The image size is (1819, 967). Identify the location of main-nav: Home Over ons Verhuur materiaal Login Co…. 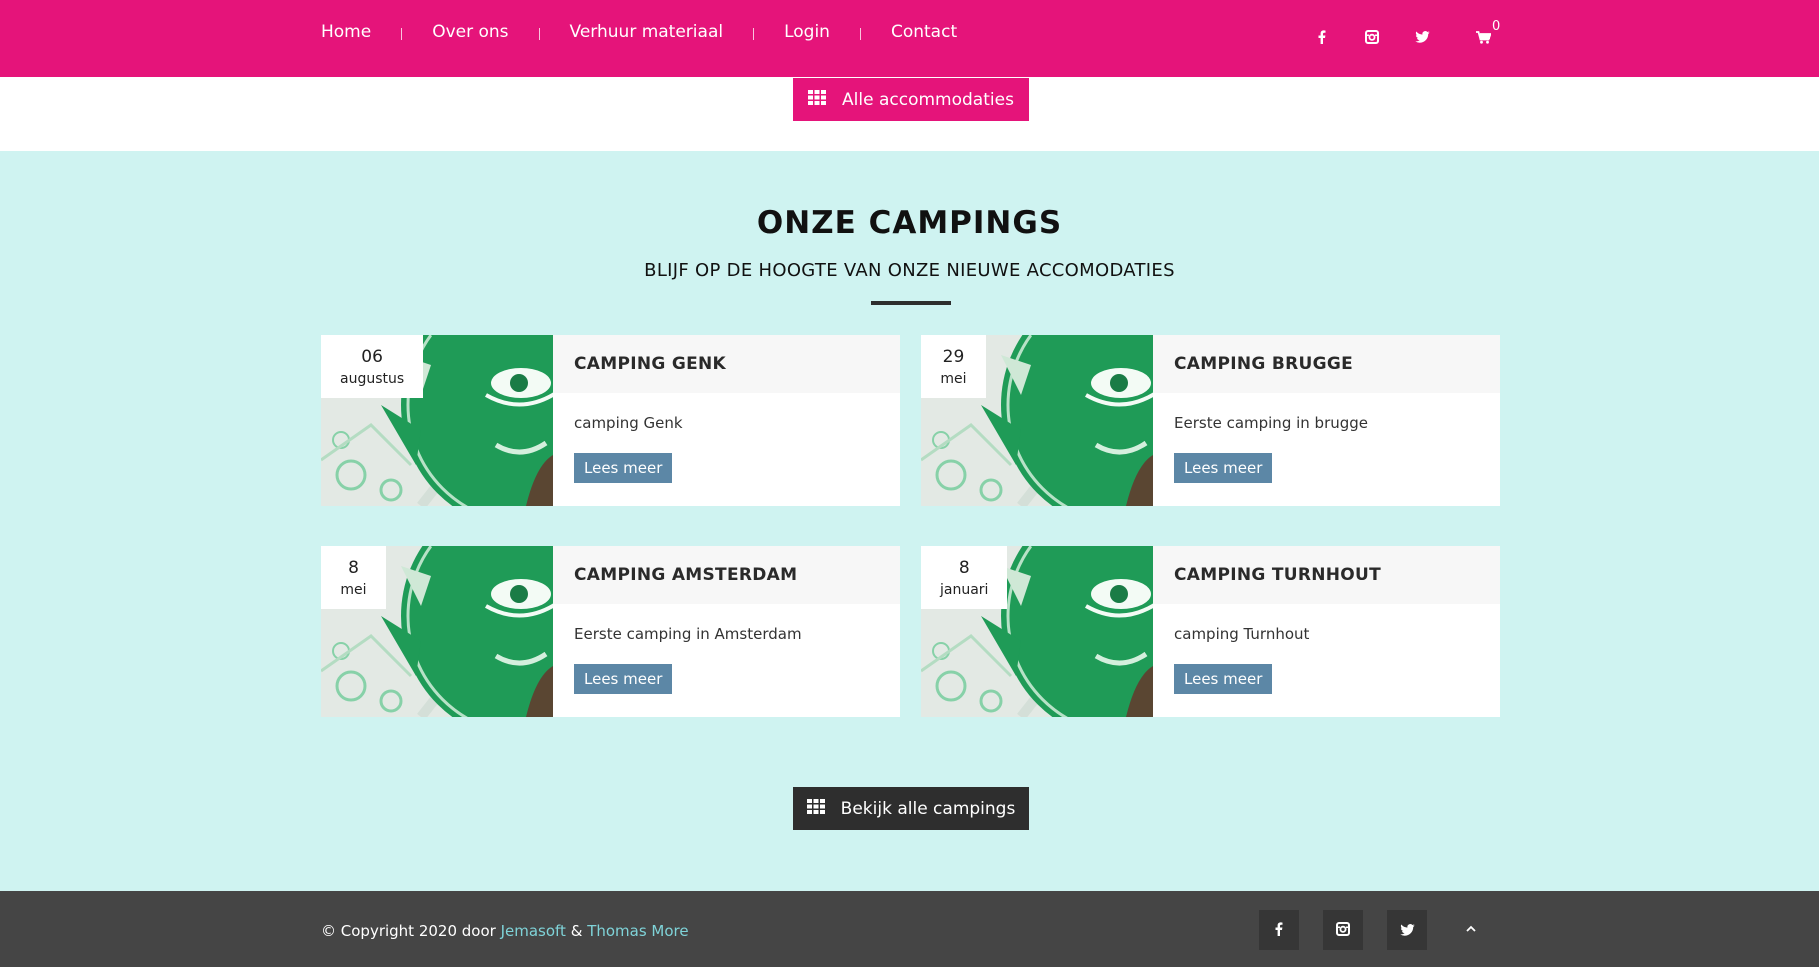
(639, 32).